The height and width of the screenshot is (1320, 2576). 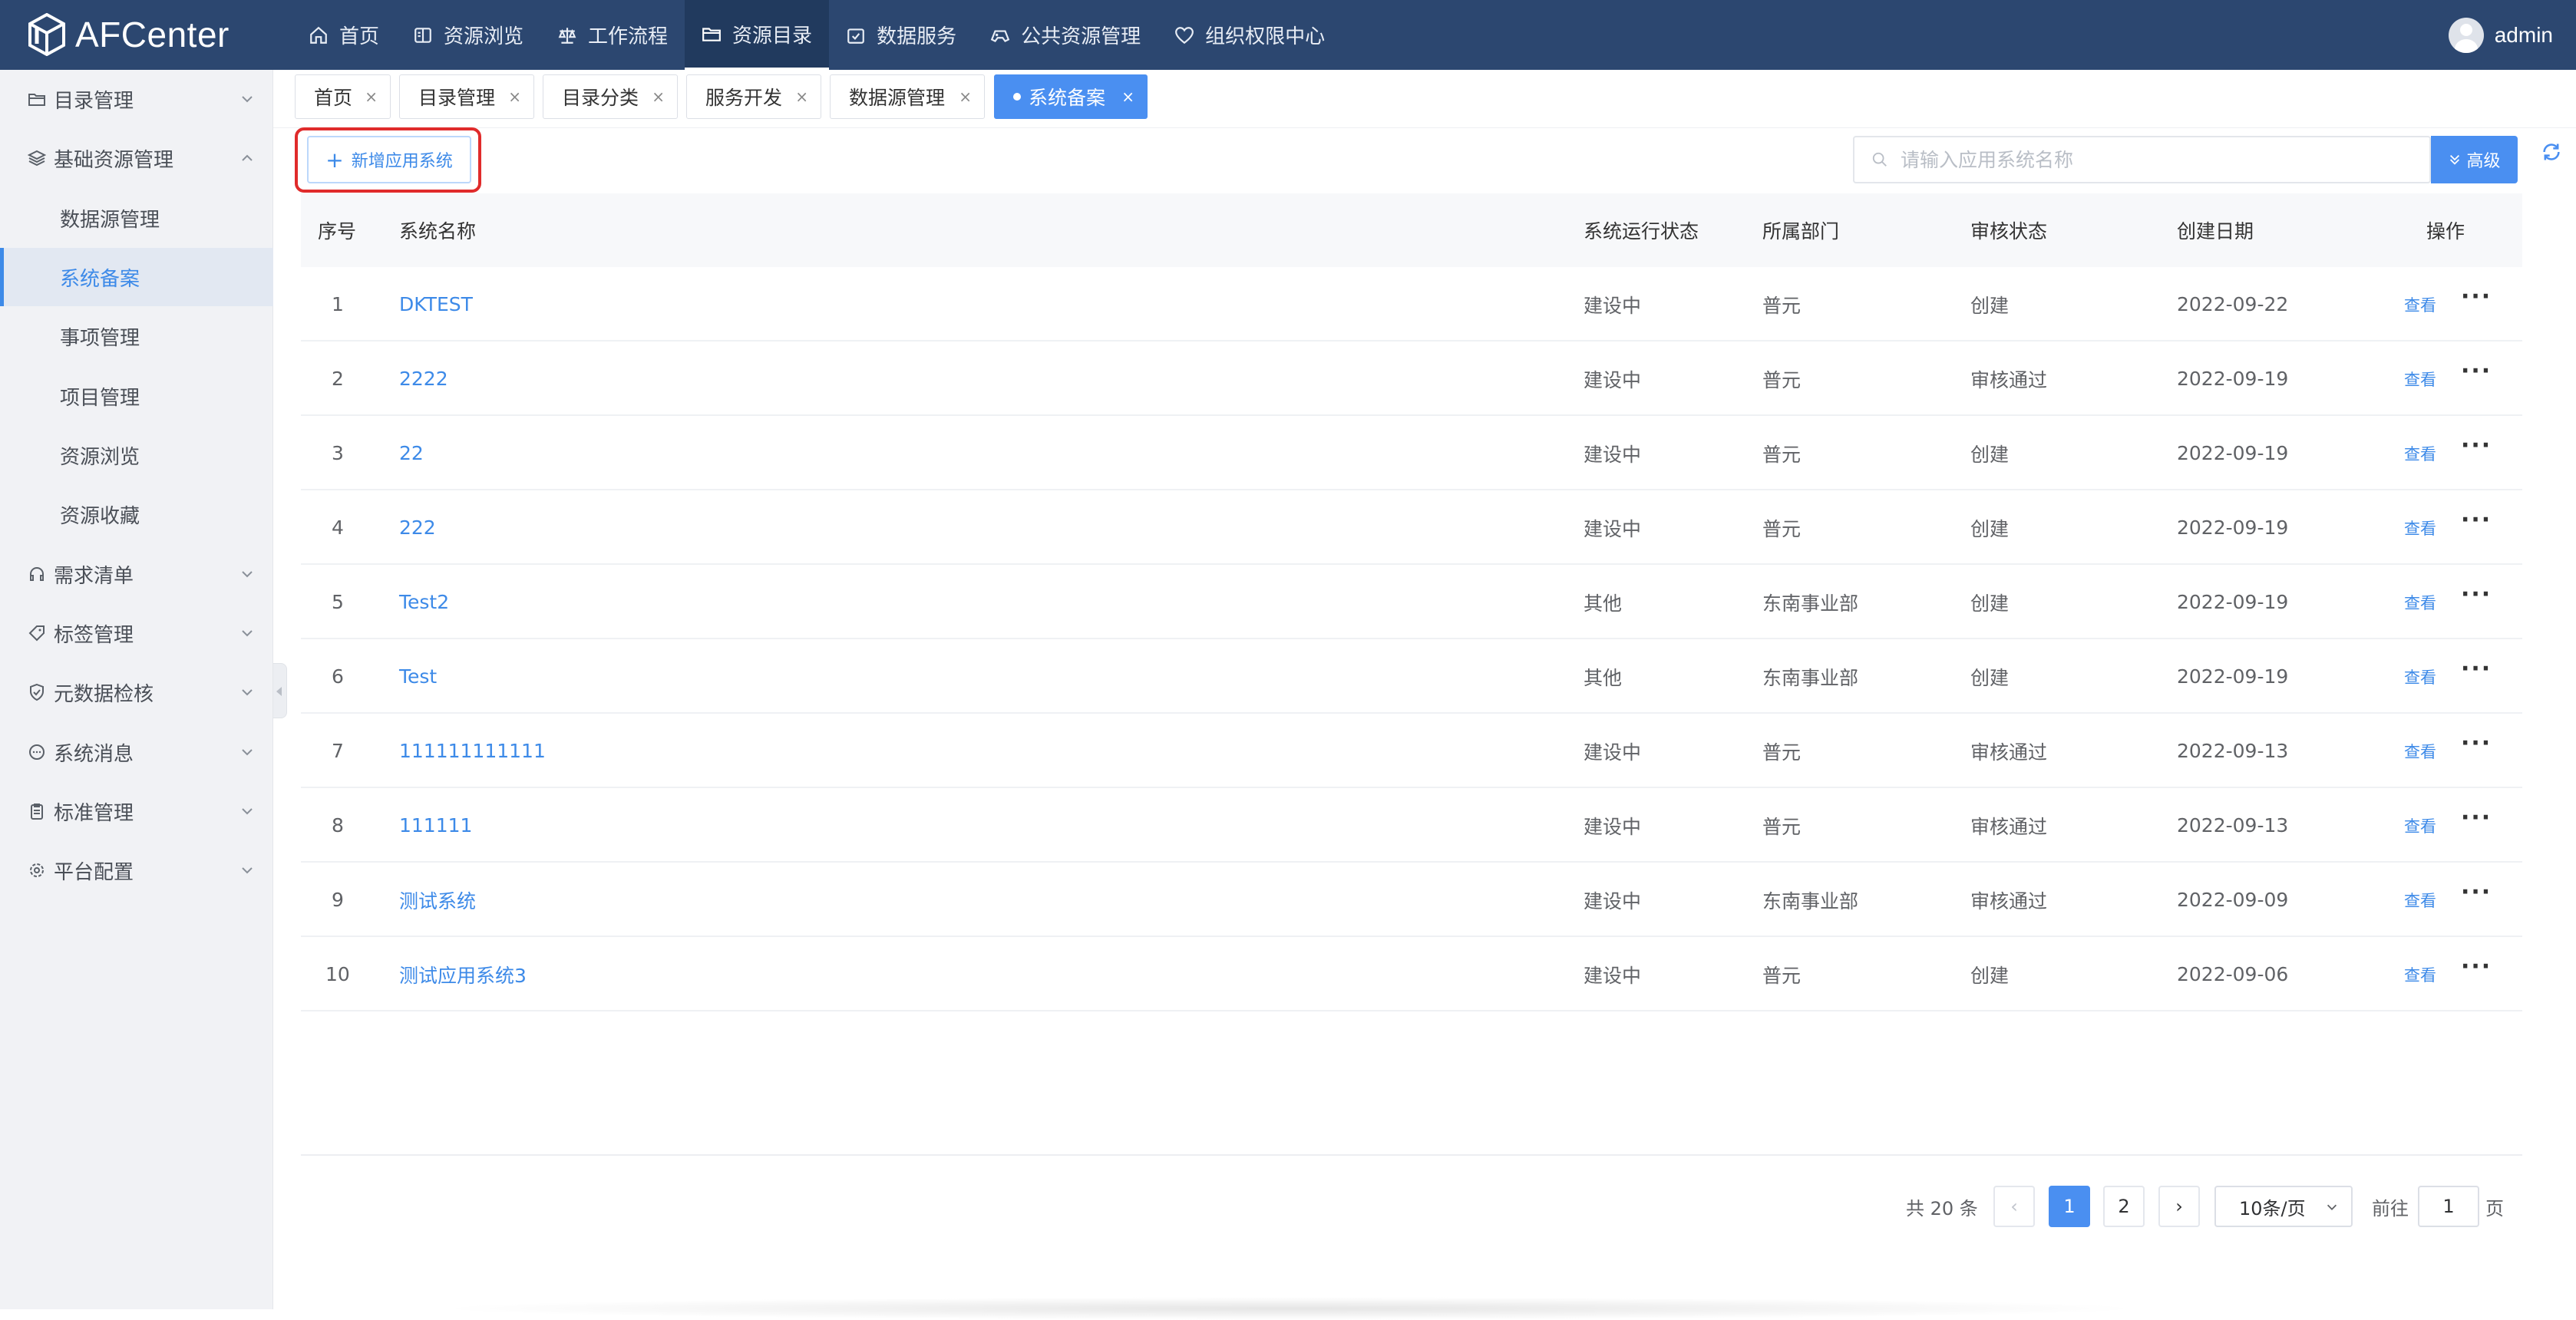 I want to click on tab-catalog-manage: 目录管理 ×, so click(x=466, y=96).